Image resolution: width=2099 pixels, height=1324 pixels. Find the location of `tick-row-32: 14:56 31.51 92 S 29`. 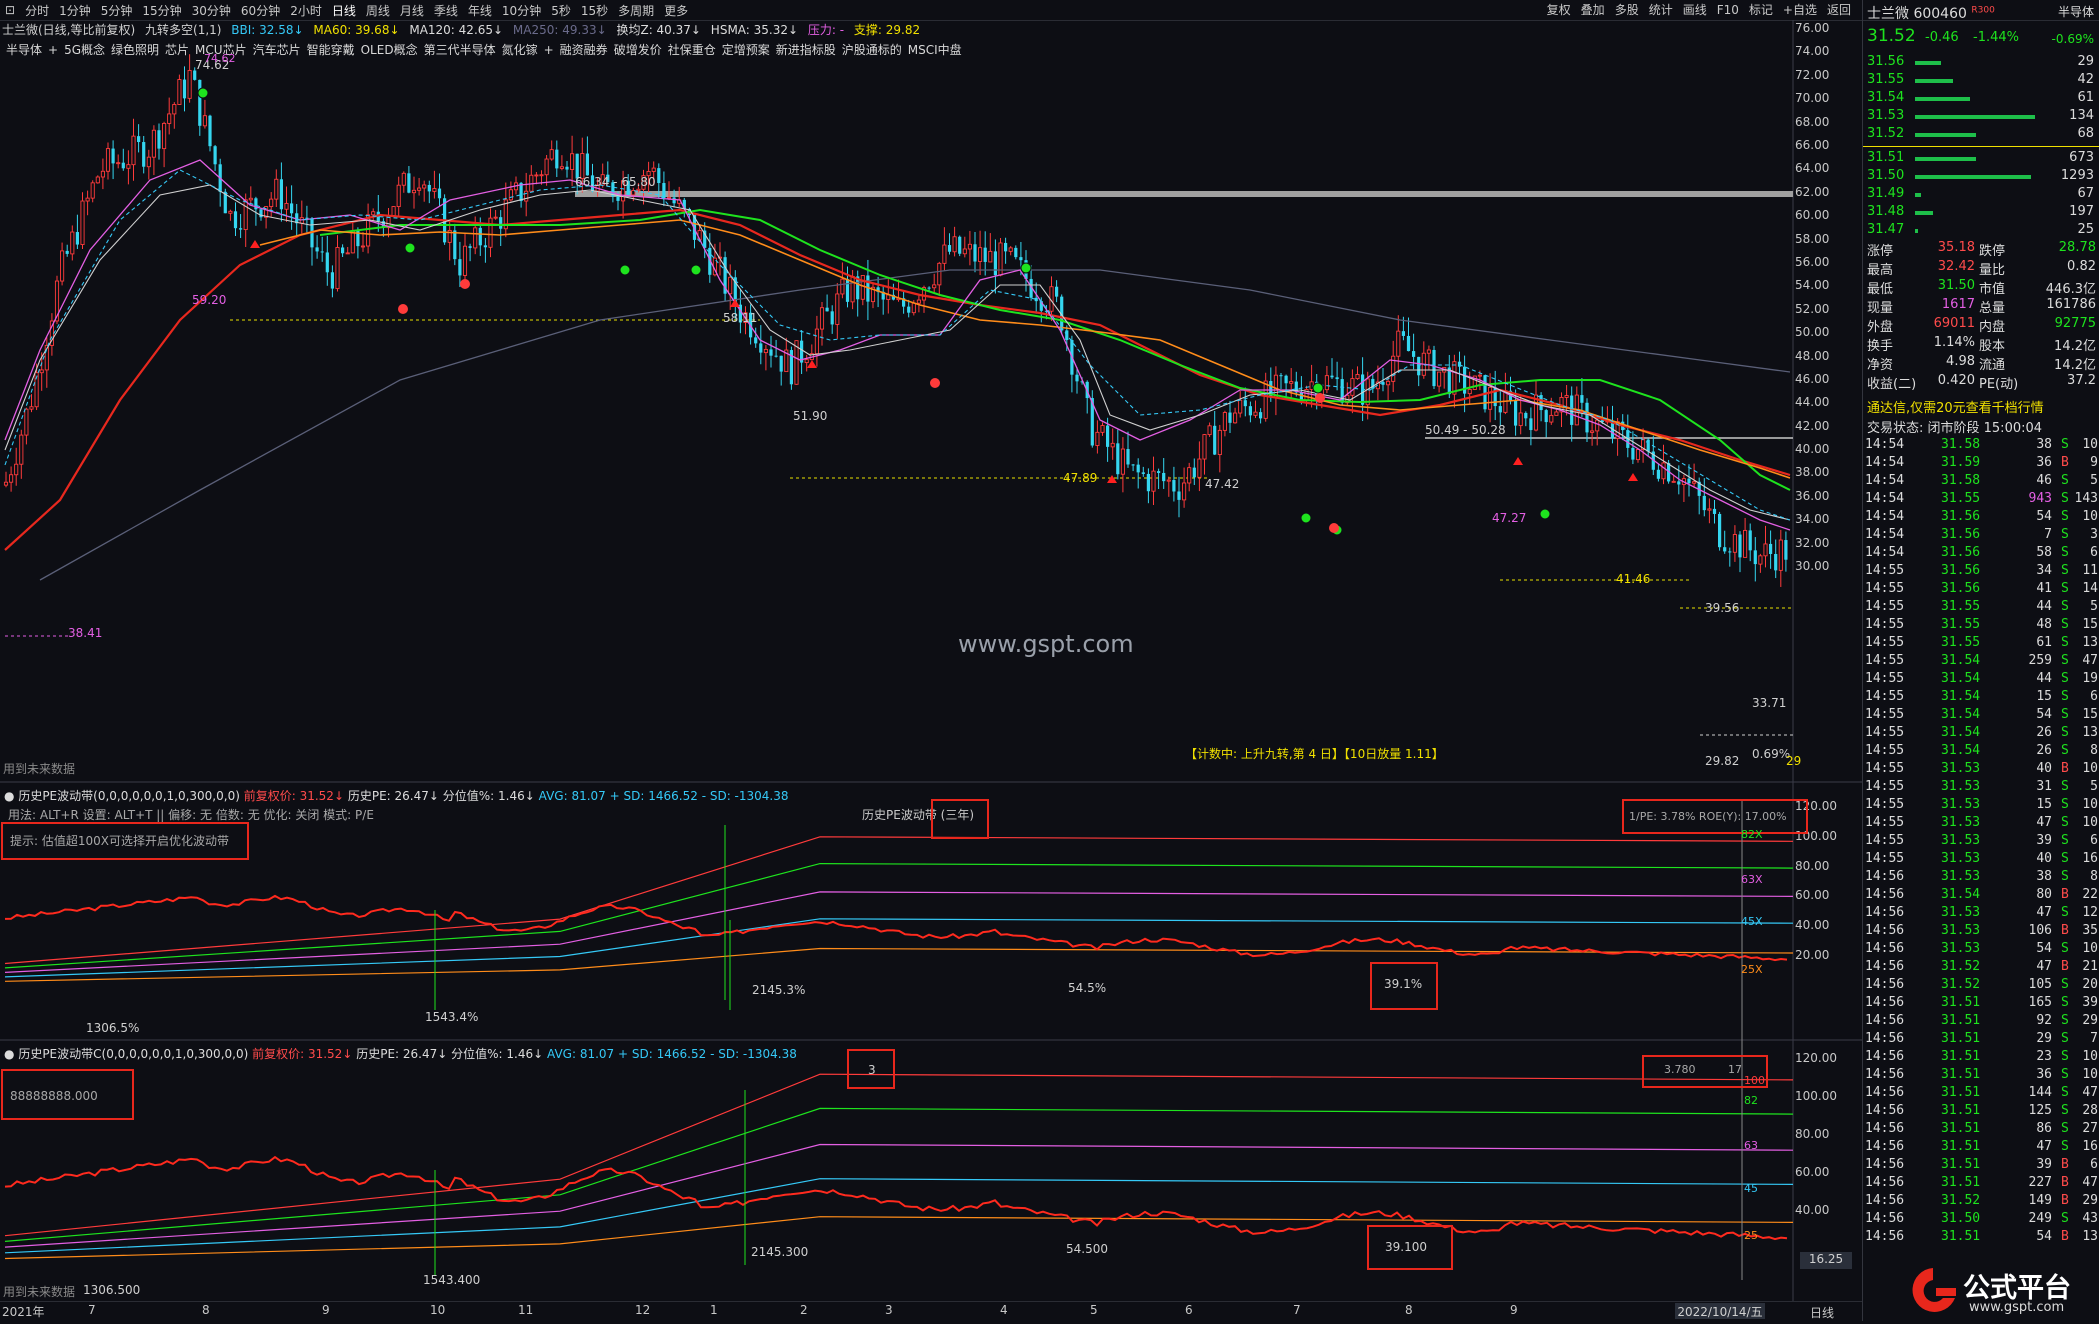

tick-row-32: 14:56 31.51 92 S 29 is located at coordinates (1981, 1022).